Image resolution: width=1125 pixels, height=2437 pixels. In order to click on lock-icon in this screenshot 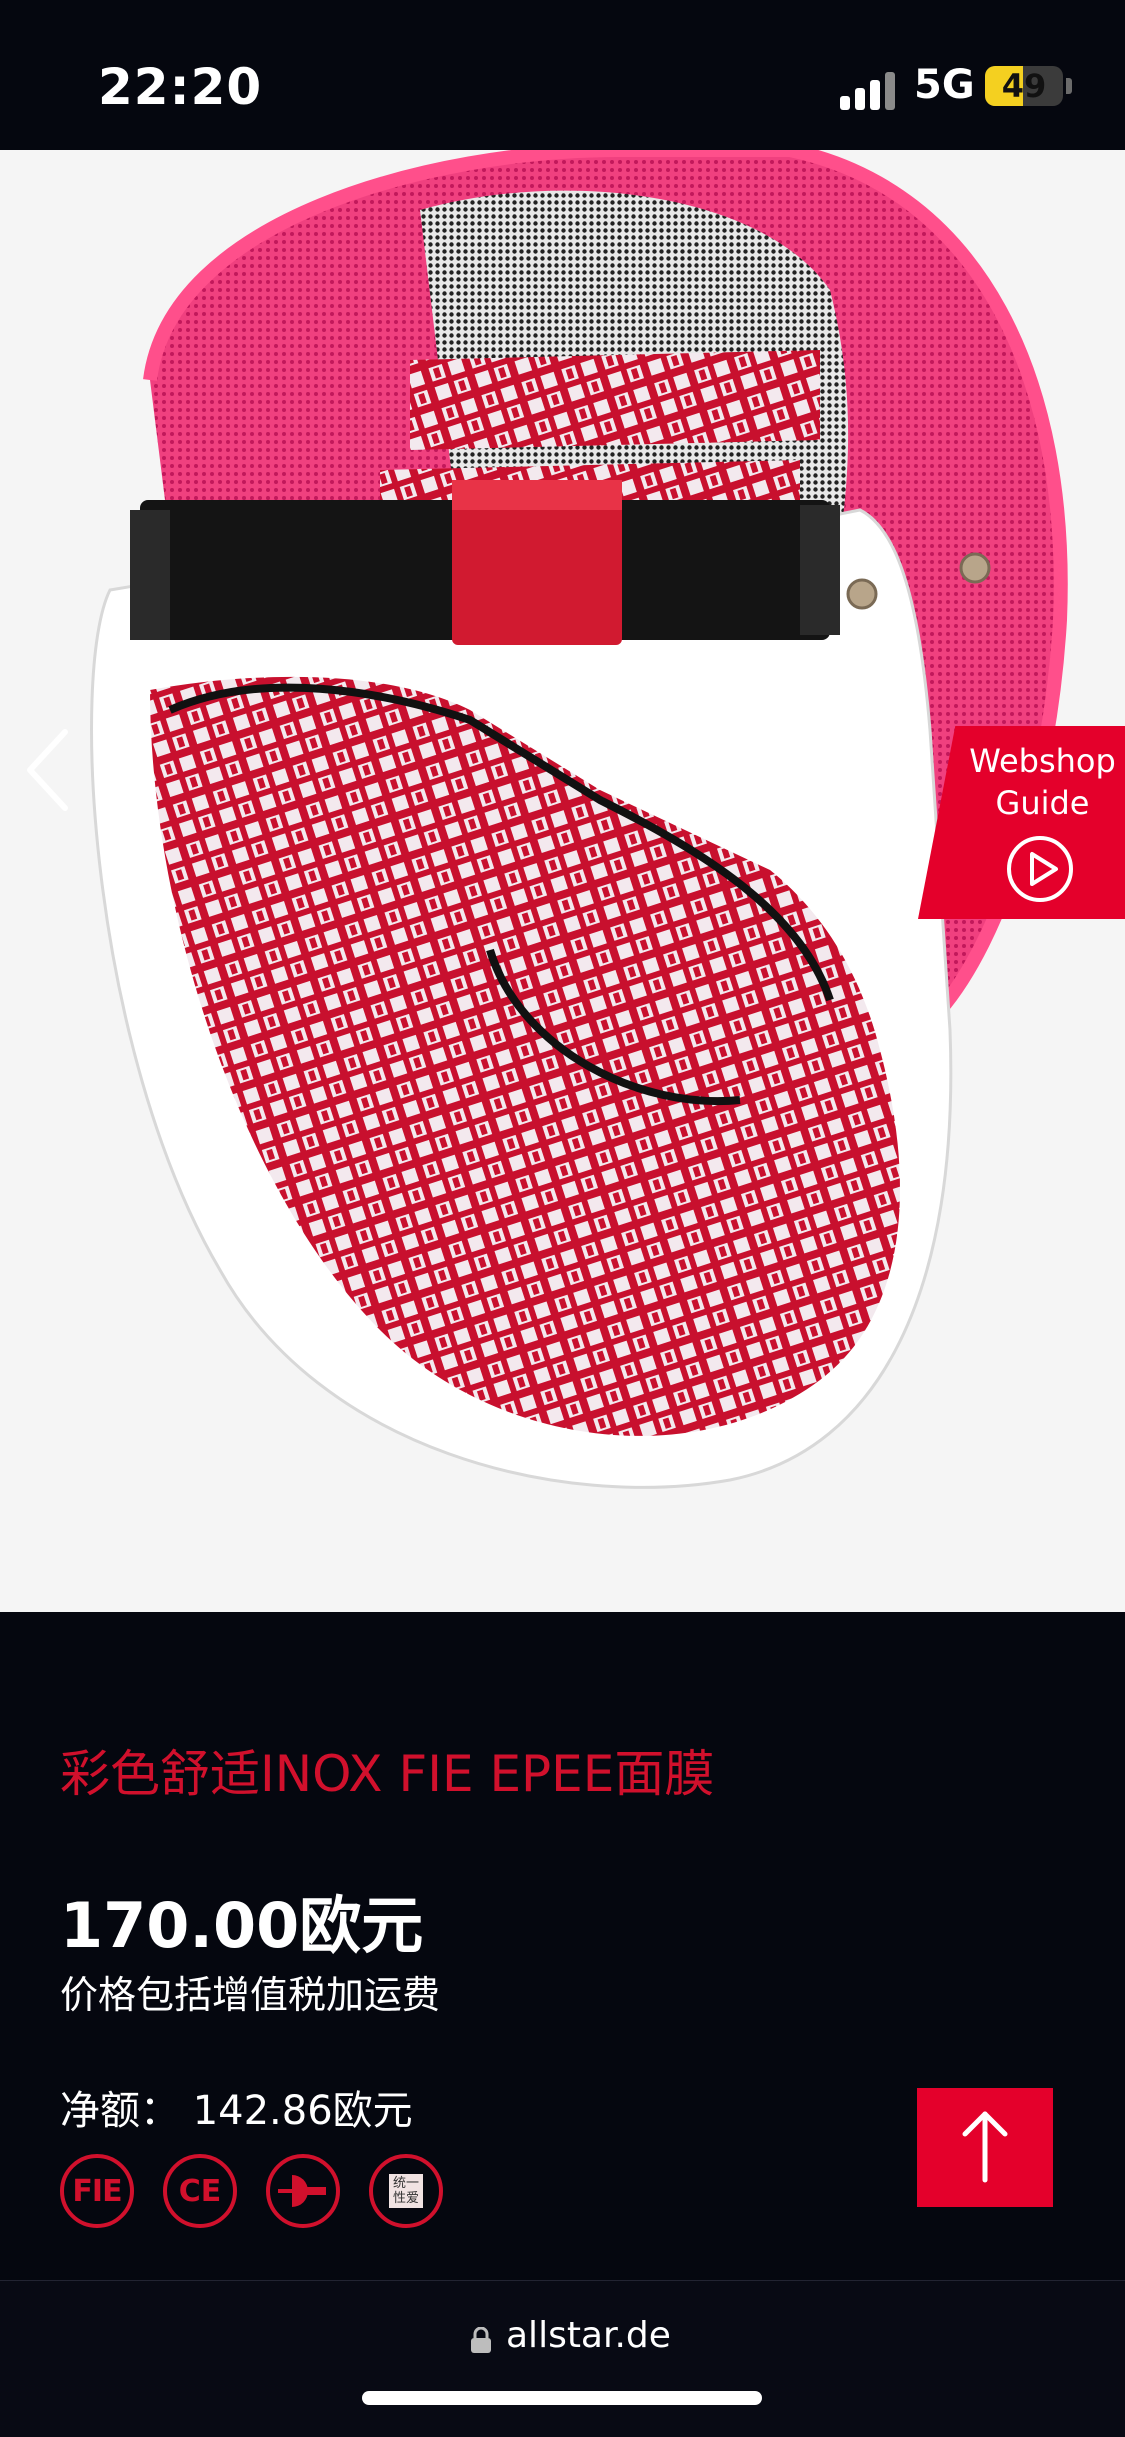, I will do `click(481, 2340)`.